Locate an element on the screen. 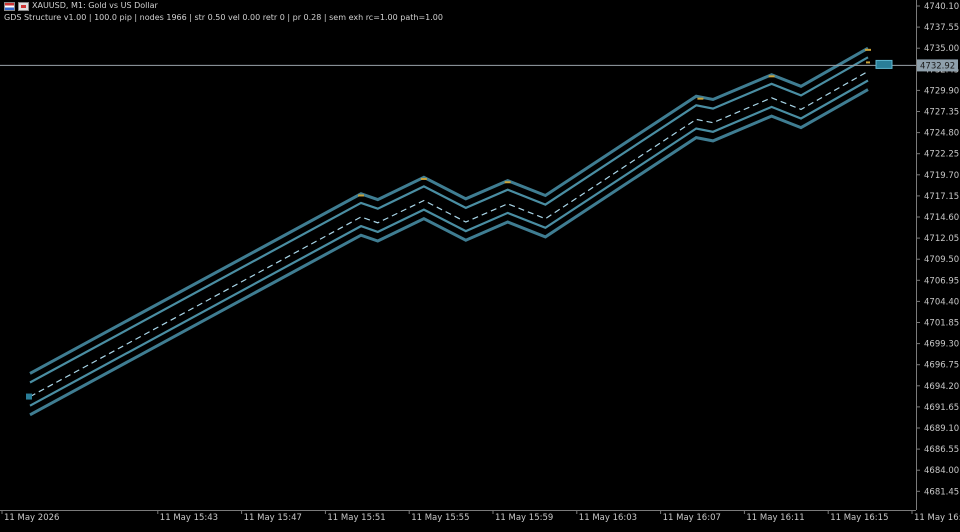 This screenshot has width=960, height=532. x-tick-label: 11 May 16:03 is located at coordinates (608, 518).